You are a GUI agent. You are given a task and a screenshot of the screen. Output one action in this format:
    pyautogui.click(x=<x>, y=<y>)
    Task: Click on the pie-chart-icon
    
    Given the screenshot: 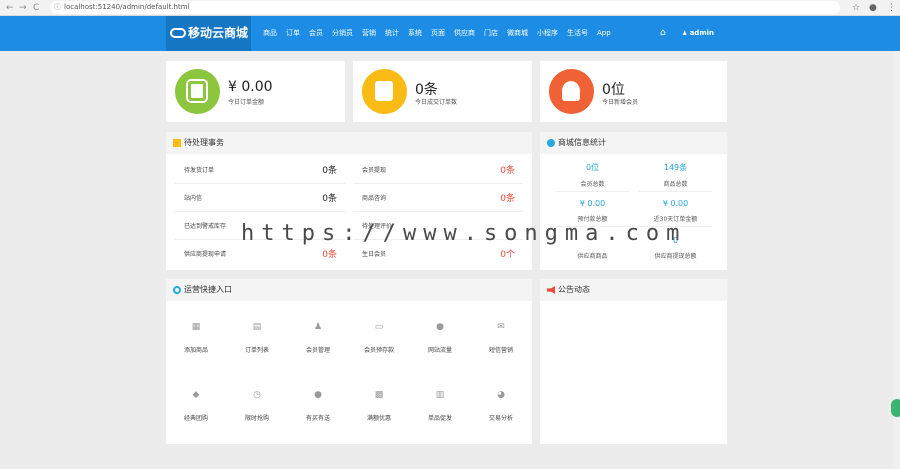 What is the action you would take?
    pyautogui.click(x=551, y=143)
    